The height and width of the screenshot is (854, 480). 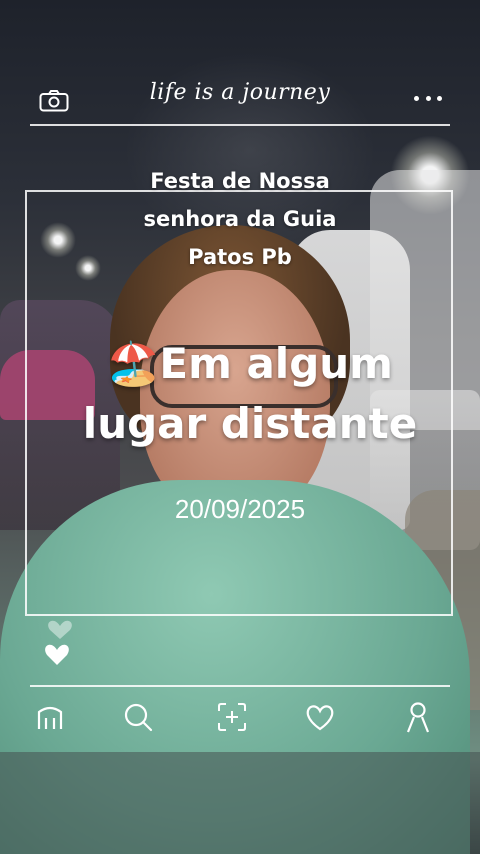 I want to click on heart-icon, so click(x=60, y=642).